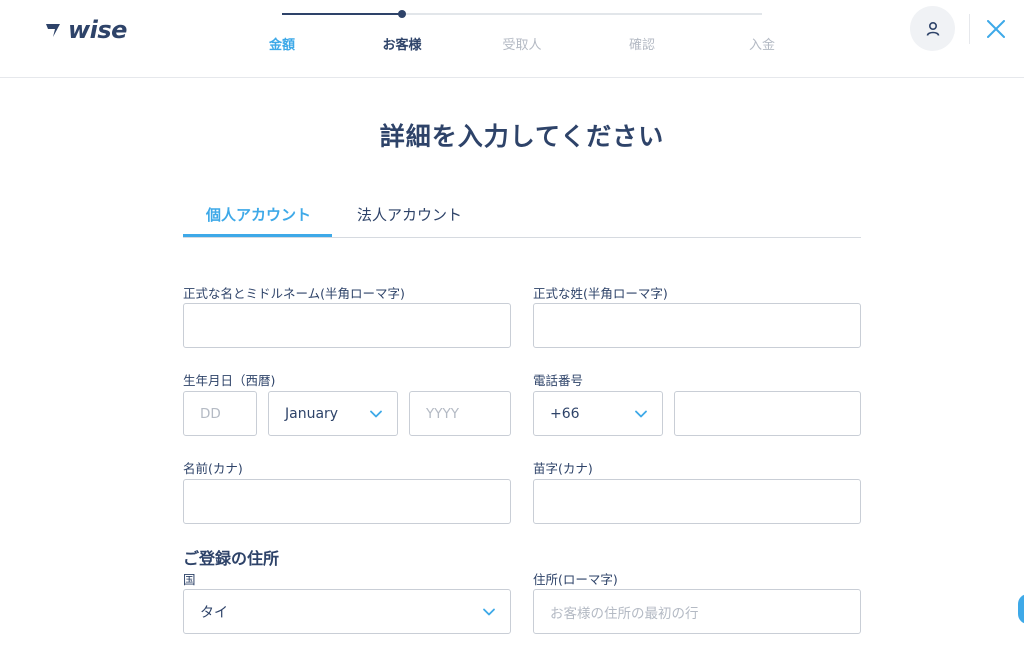 The height and width of the screenshot is (647, 1024). Describe the element at coordinates (563, 468) in the screenshot. I see `last-name-kana-label: 苗字(カナ)` at that location.